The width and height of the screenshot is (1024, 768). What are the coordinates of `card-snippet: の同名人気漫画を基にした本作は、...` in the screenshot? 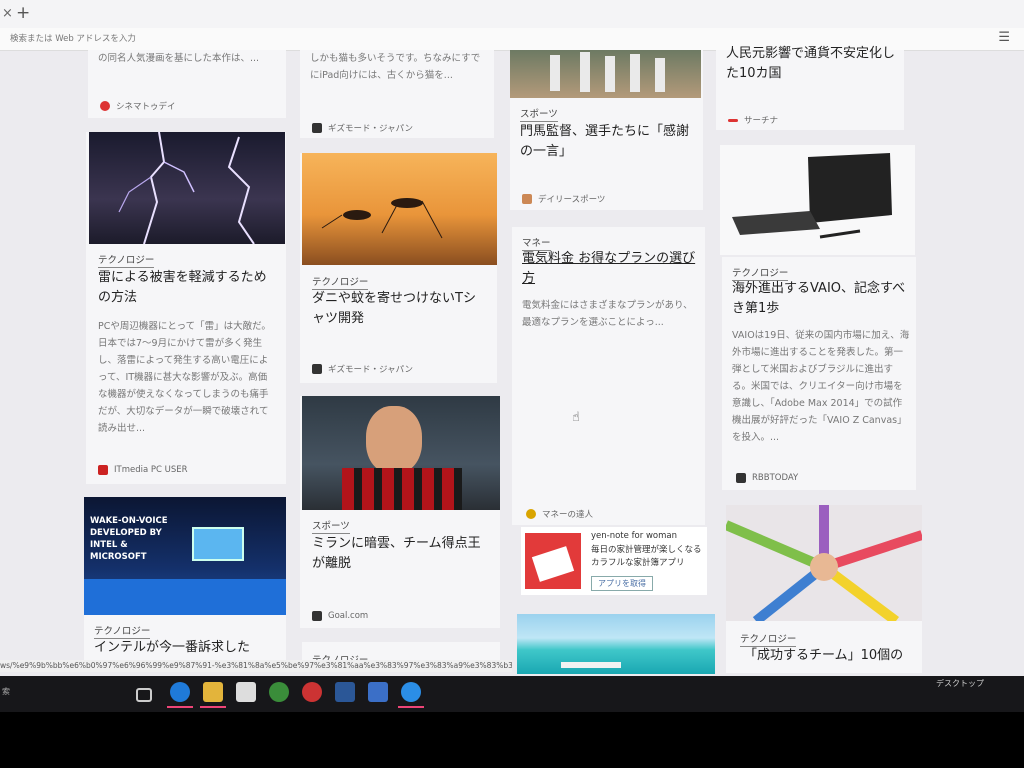 It's located at (179, 58).